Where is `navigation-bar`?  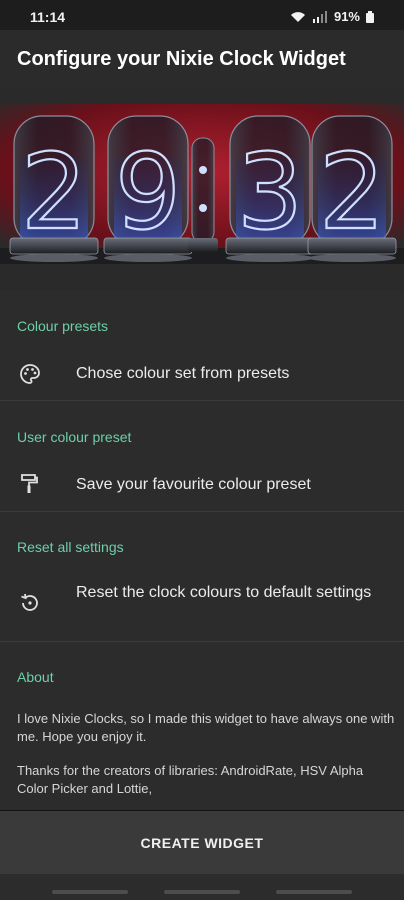
navigation-bar is located at coordinates (202, 887).